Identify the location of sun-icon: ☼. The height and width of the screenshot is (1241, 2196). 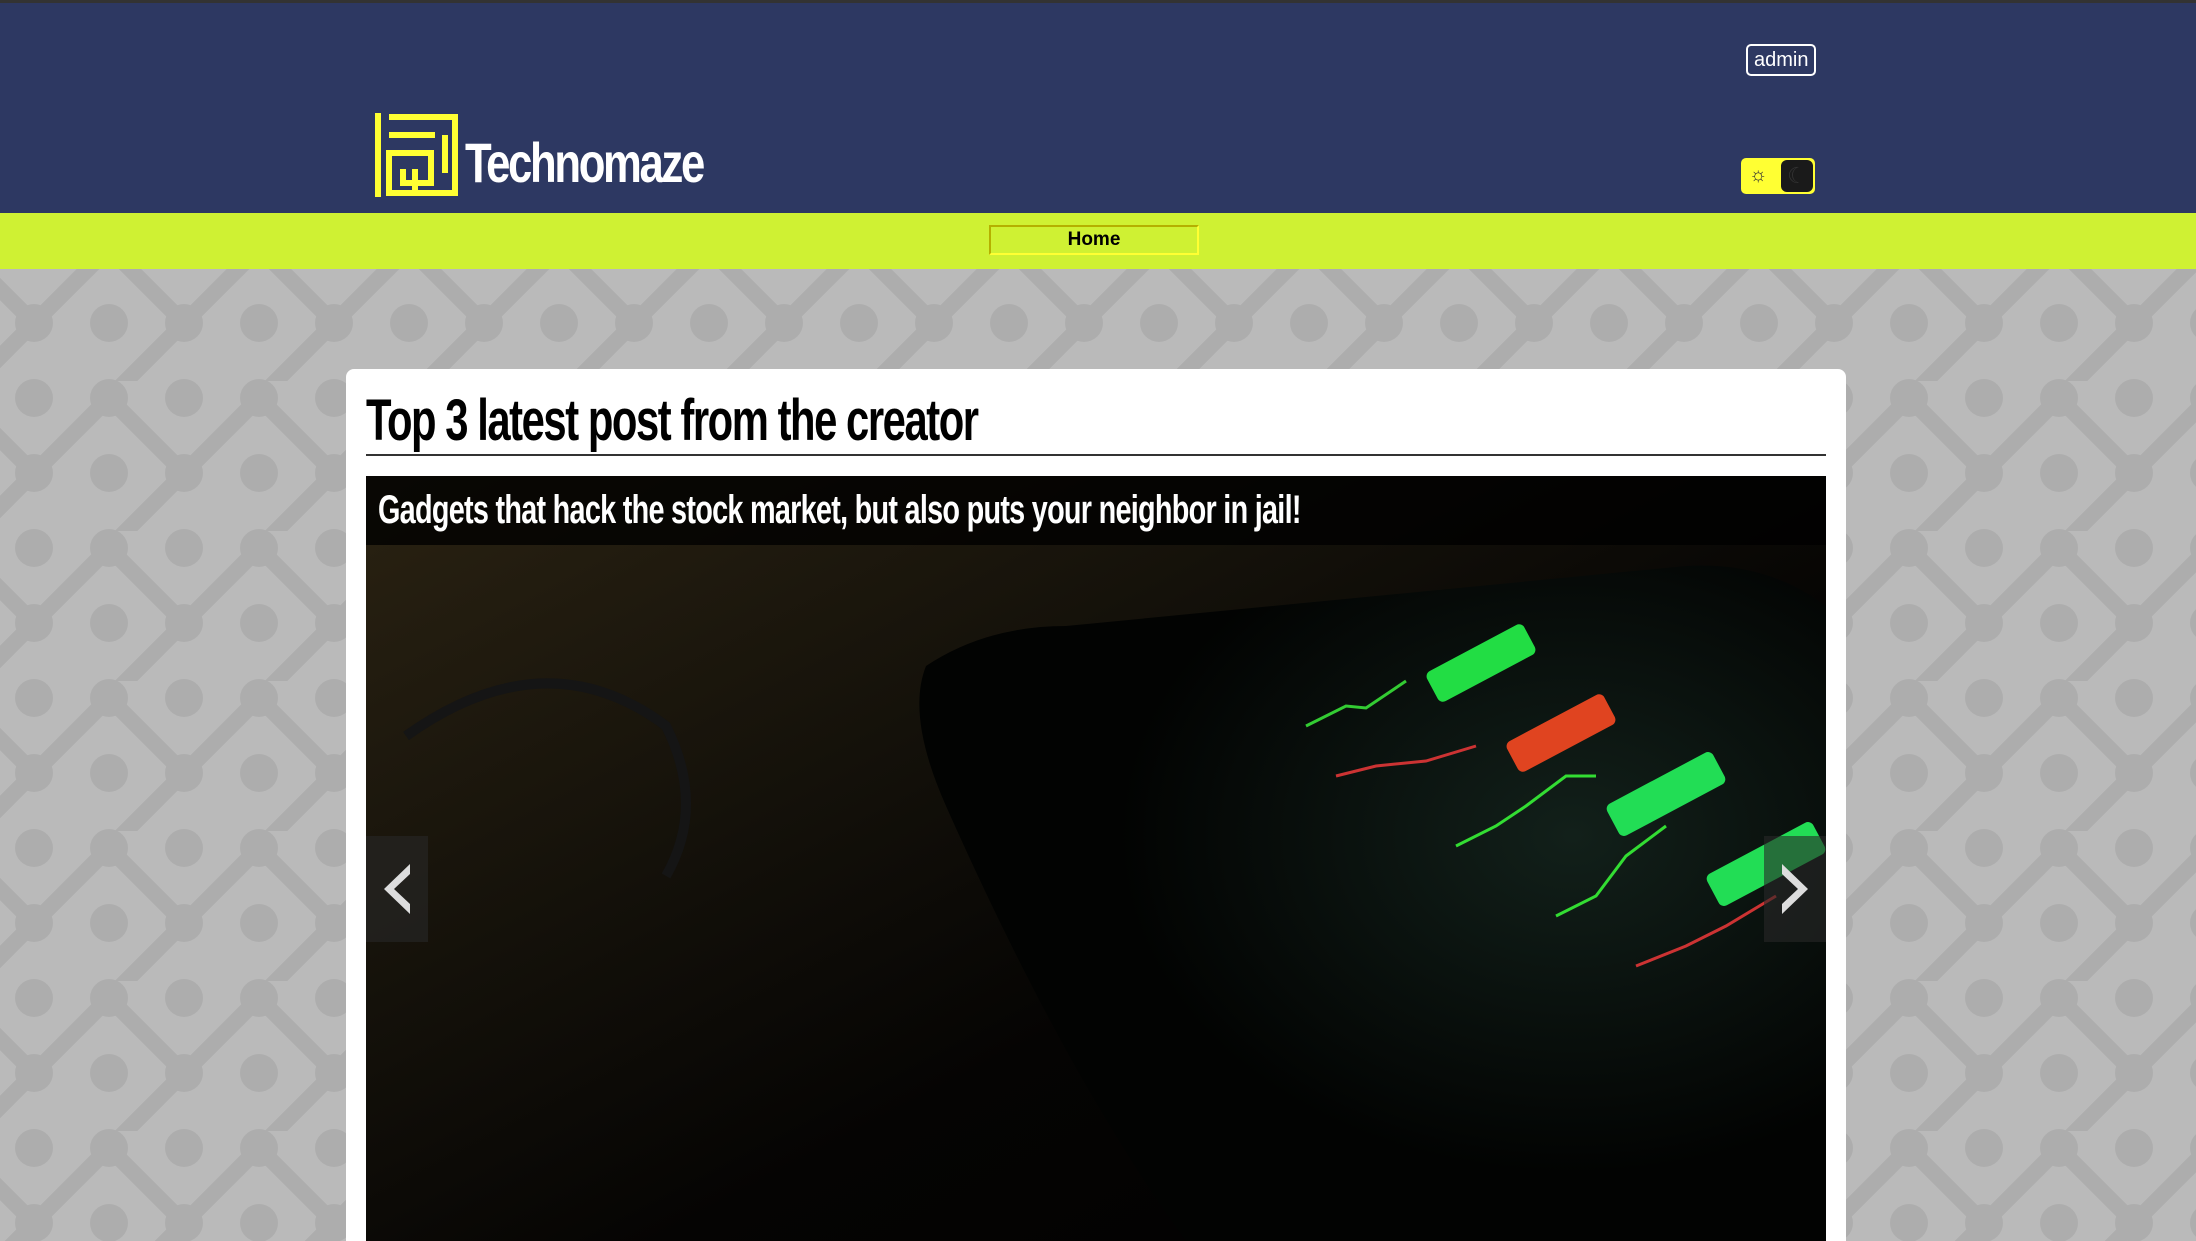
(1758, 175).